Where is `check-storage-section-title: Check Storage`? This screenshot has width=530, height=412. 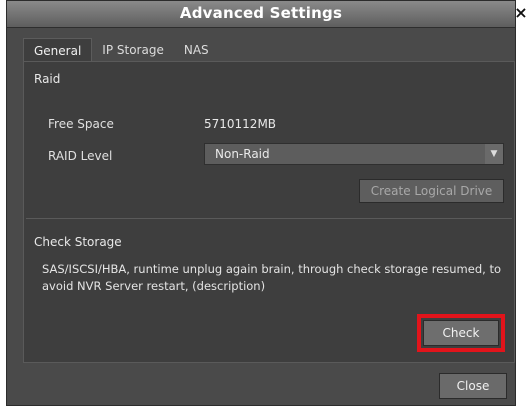 check-storage-section-title: Check Storage is located at coordinates (78, 242).